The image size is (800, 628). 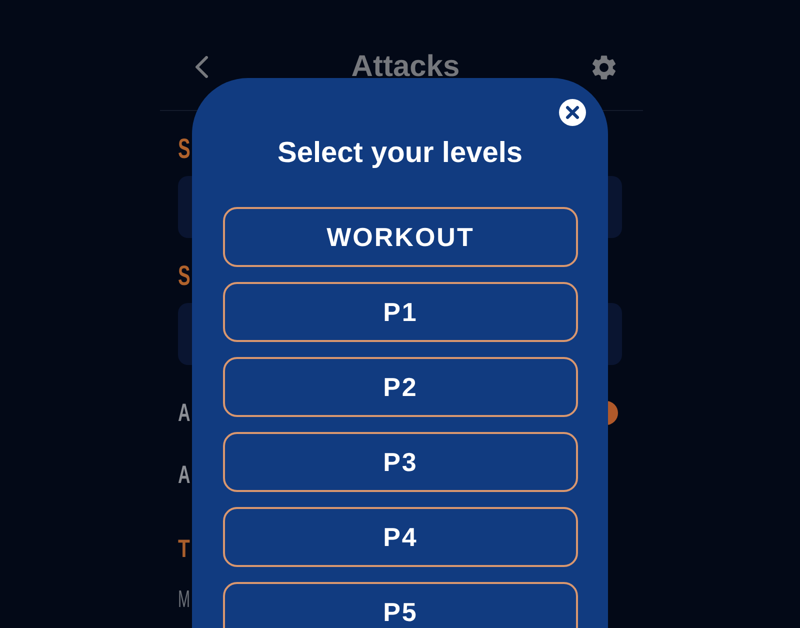 I want to click on back-icon, so click(x=201, y=67).